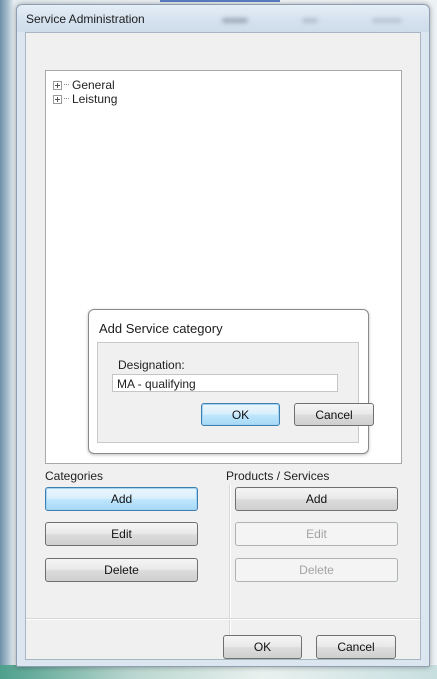 This screenshot has height=679, width=437. Describe the element at coordinates (121, 499) in the screenshot. I see `category-add-button: Add` at that location.